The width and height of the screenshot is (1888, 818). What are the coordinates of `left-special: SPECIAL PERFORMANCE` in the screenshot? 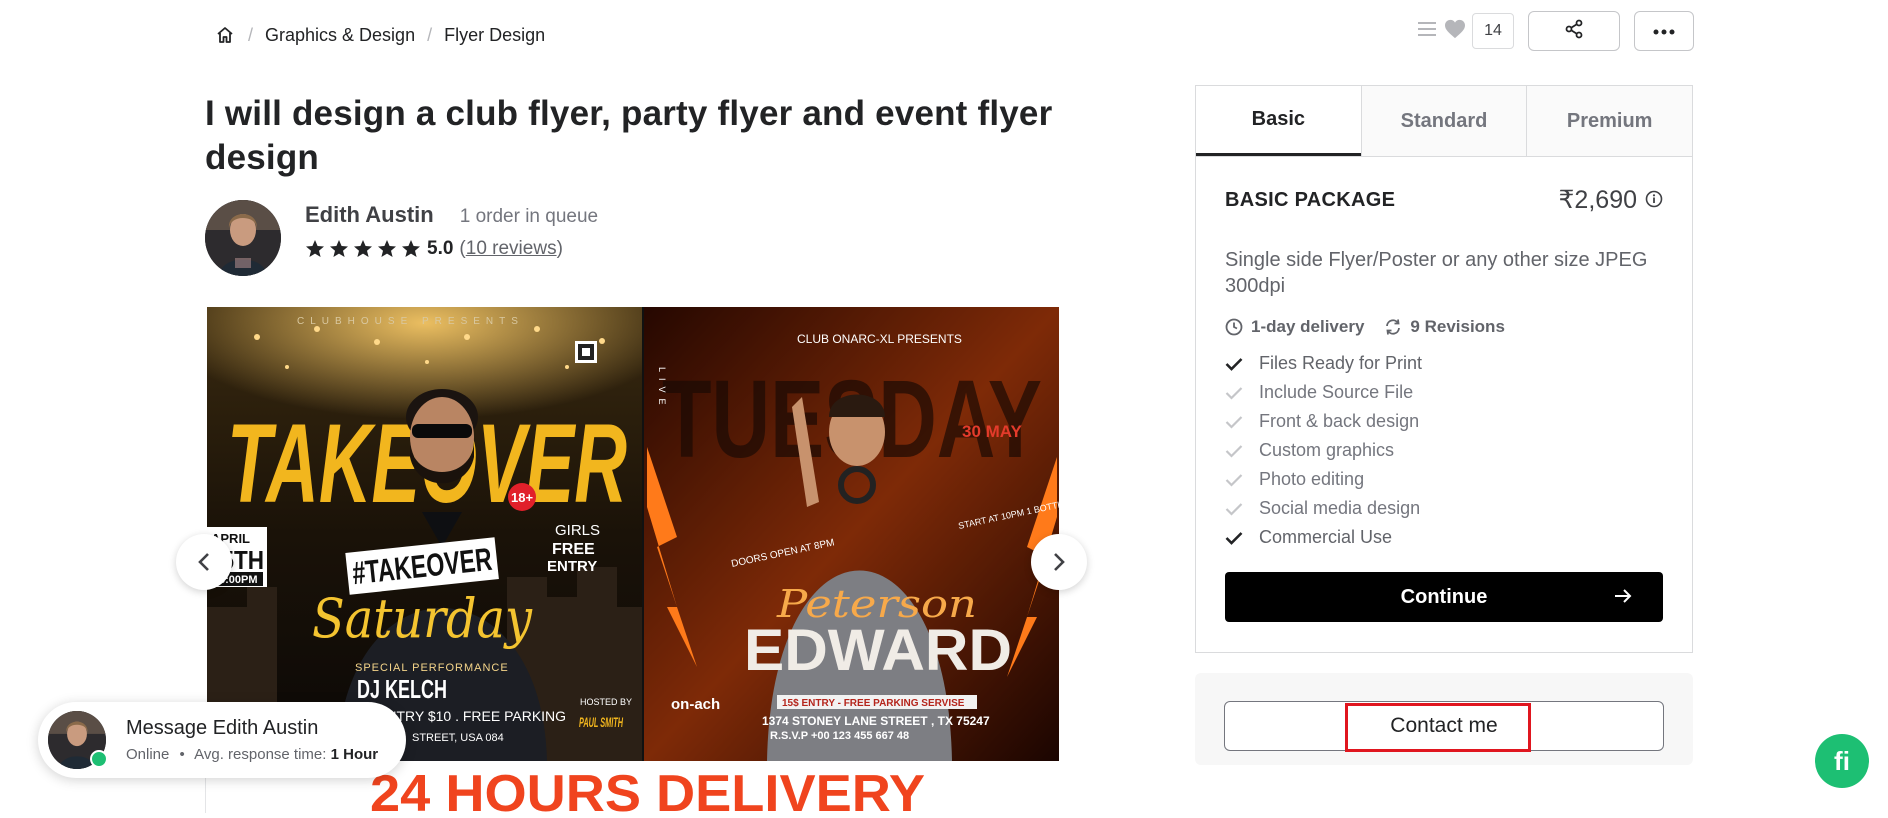 It's located at (432, 668).